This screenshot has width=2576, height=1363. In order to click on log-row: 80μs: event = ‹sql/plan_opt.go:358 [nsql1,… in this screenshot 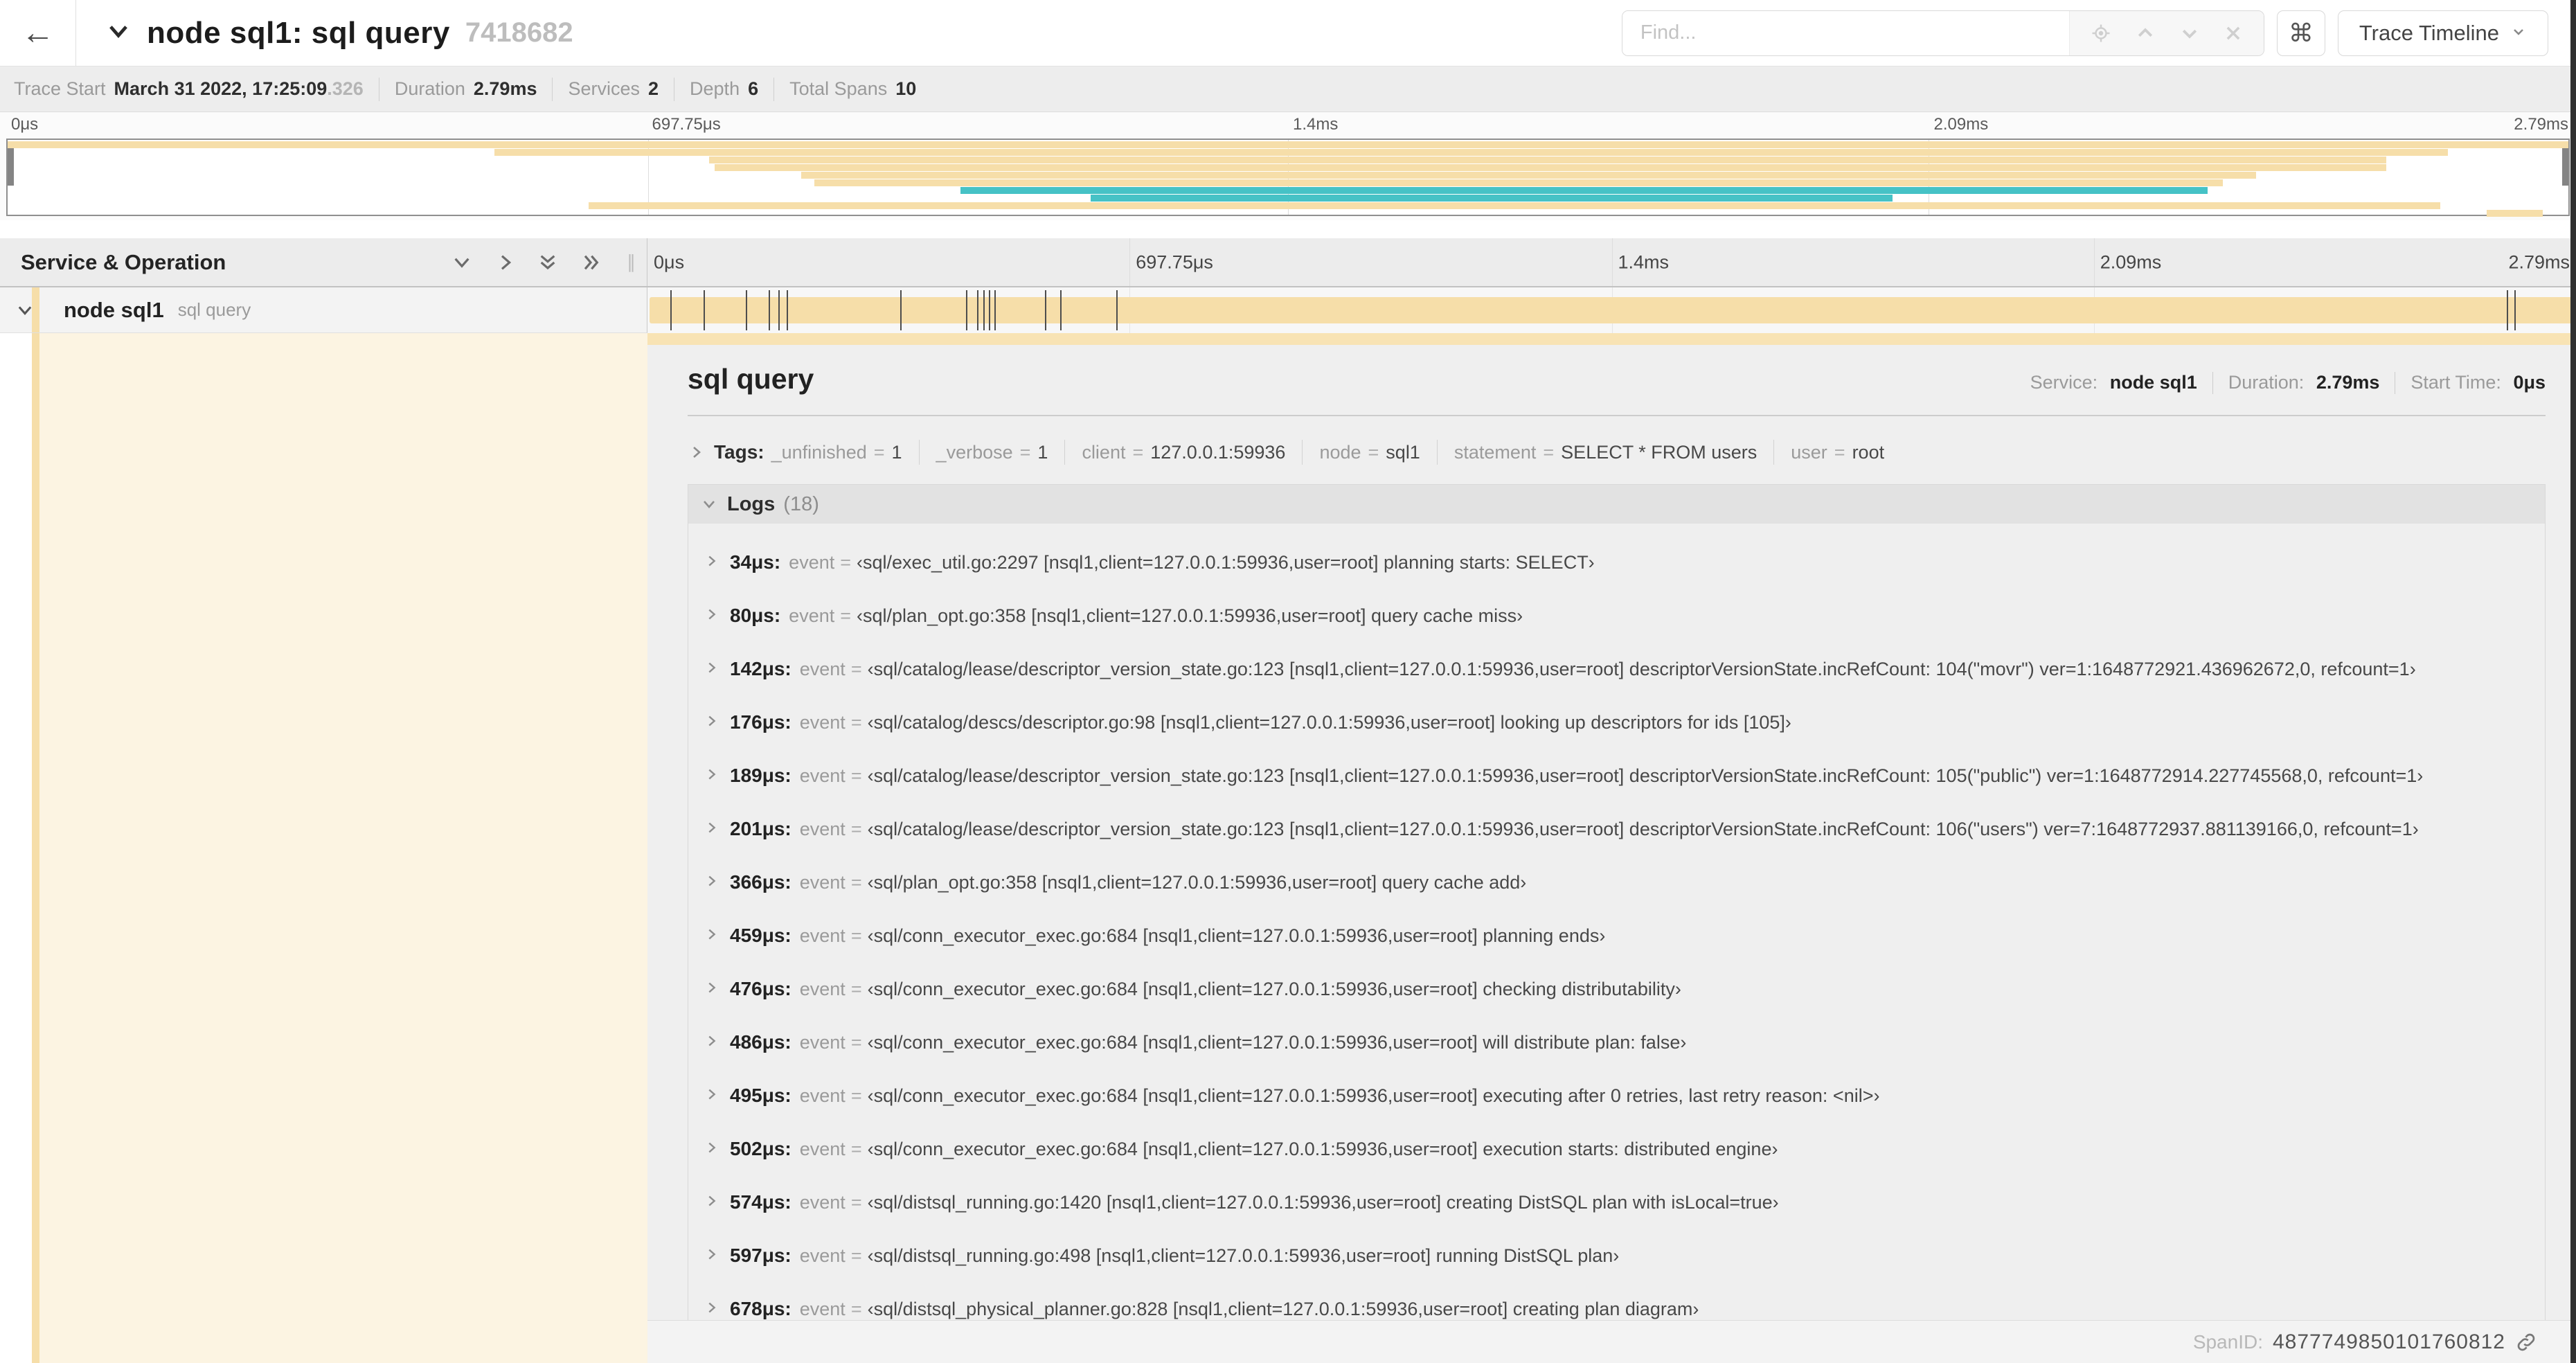, I will do `click(1625, 616)`.